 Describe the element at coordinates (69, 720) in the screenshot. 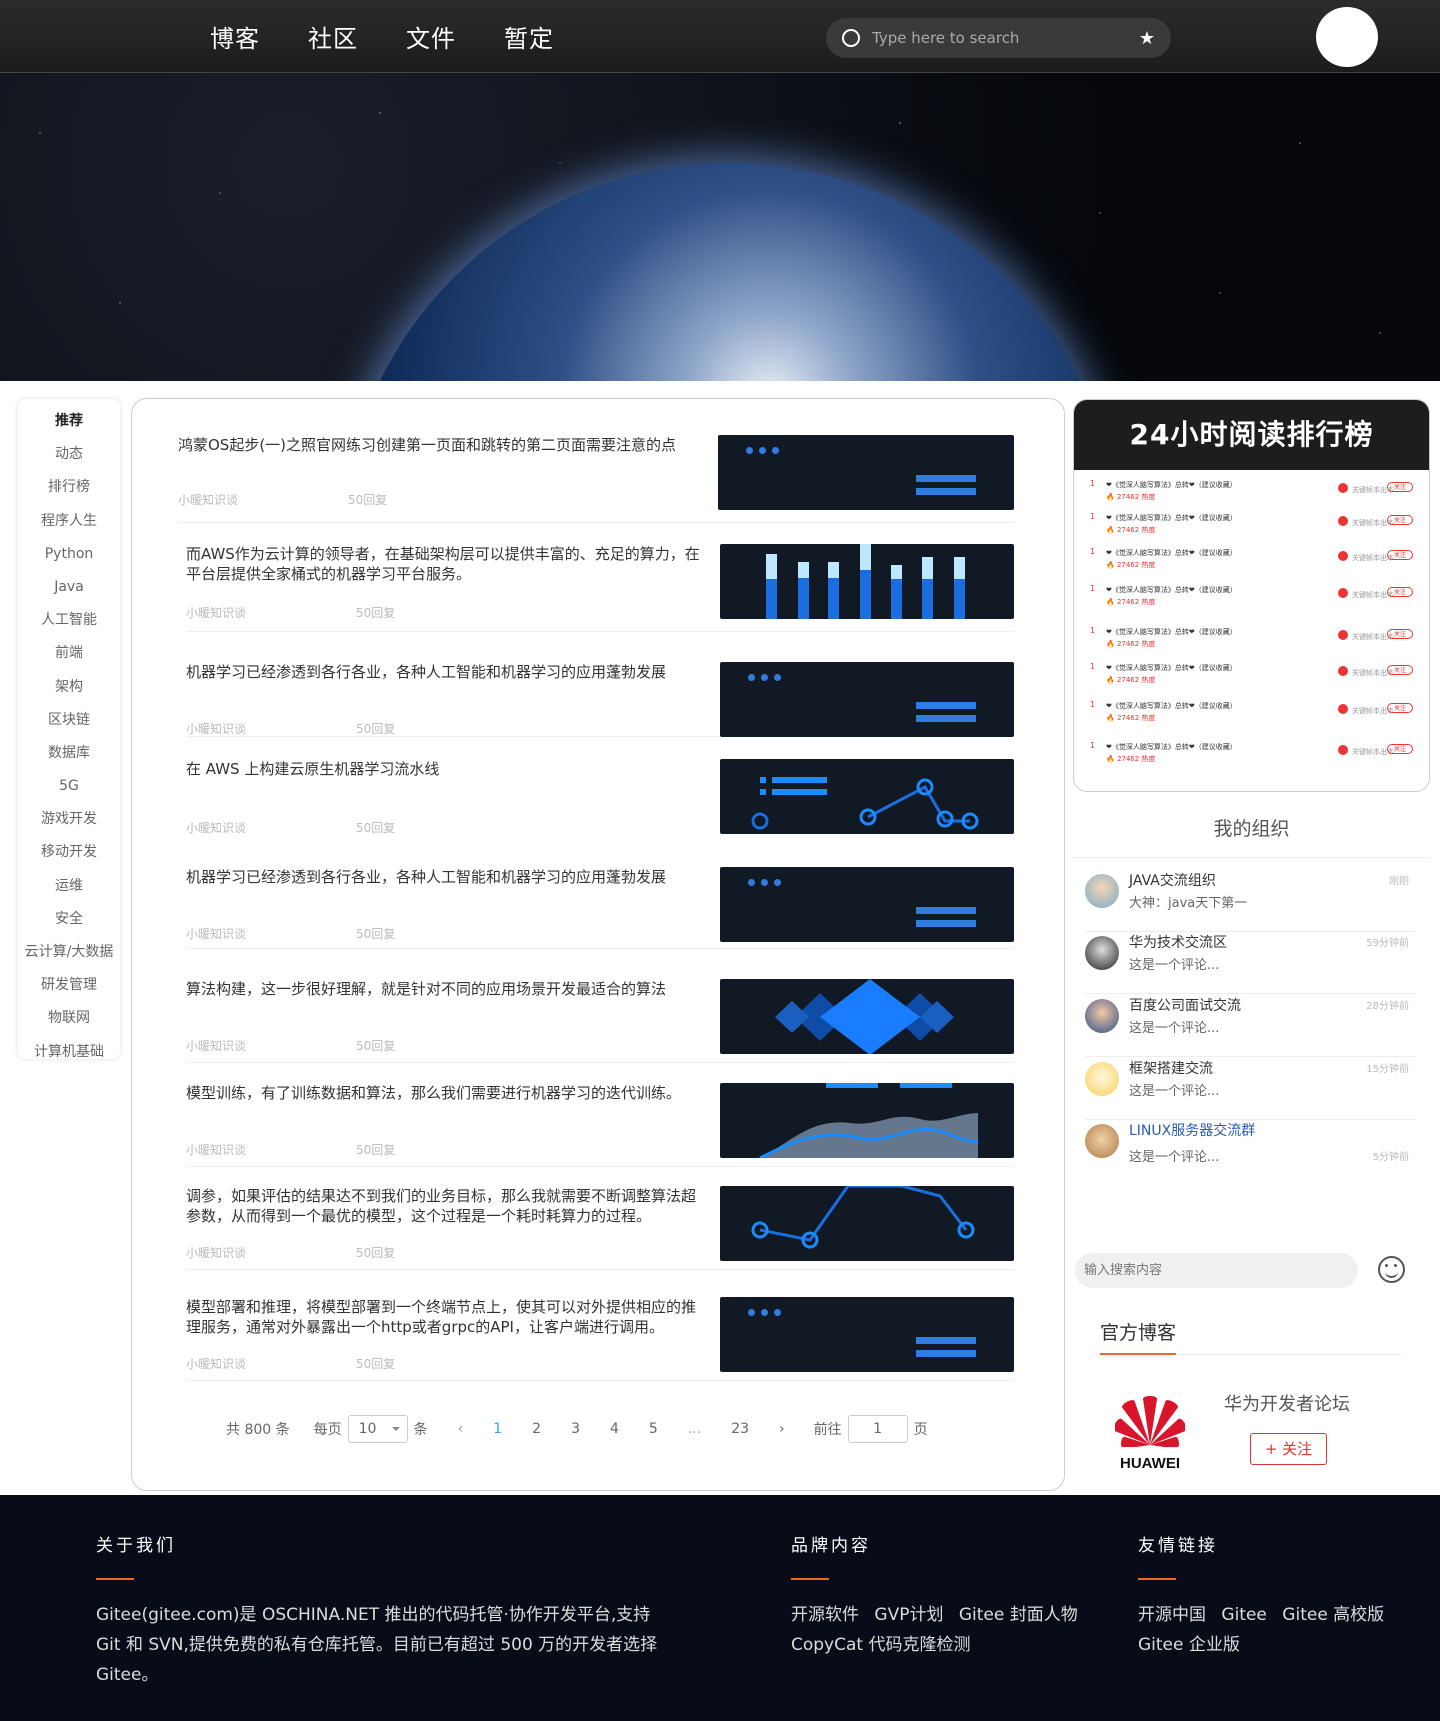

I see `category-item: 区块链` at that location.